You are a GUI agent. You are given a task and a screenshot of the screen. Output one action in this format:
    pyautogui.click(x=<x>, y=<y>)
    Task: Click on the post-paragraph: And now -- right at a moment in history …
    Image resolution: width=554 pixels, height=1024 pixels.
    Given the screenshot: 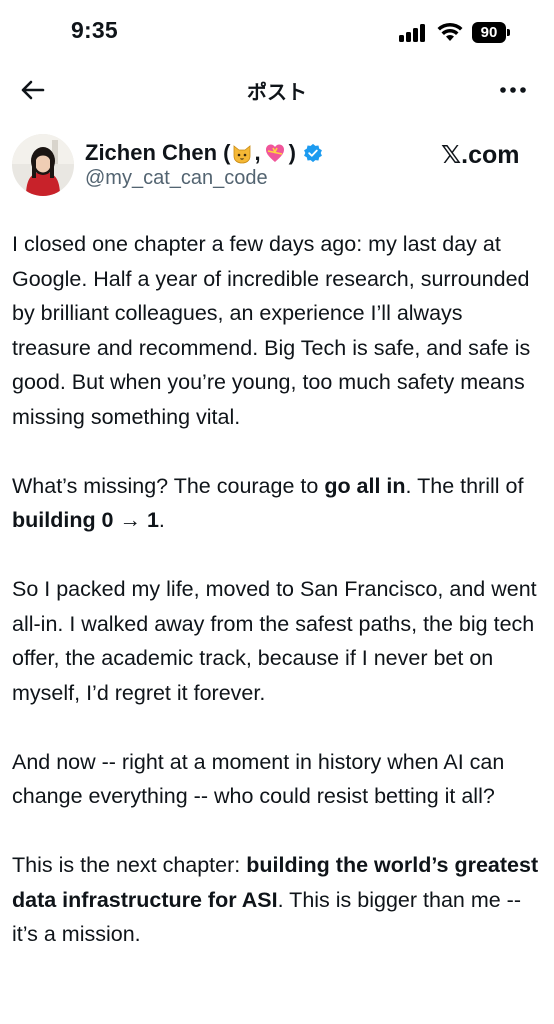 What is the action you would take?
    pyautogui.click(x=258, y=779)
    